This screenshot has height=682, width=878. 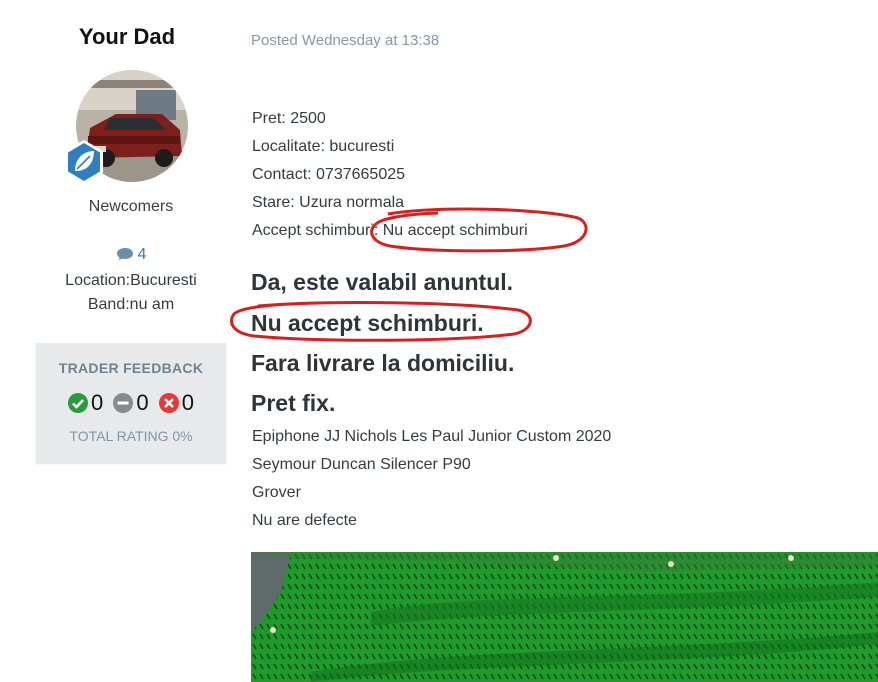 I want to click on positive-feedback: 0, so click(x=85, y=403).